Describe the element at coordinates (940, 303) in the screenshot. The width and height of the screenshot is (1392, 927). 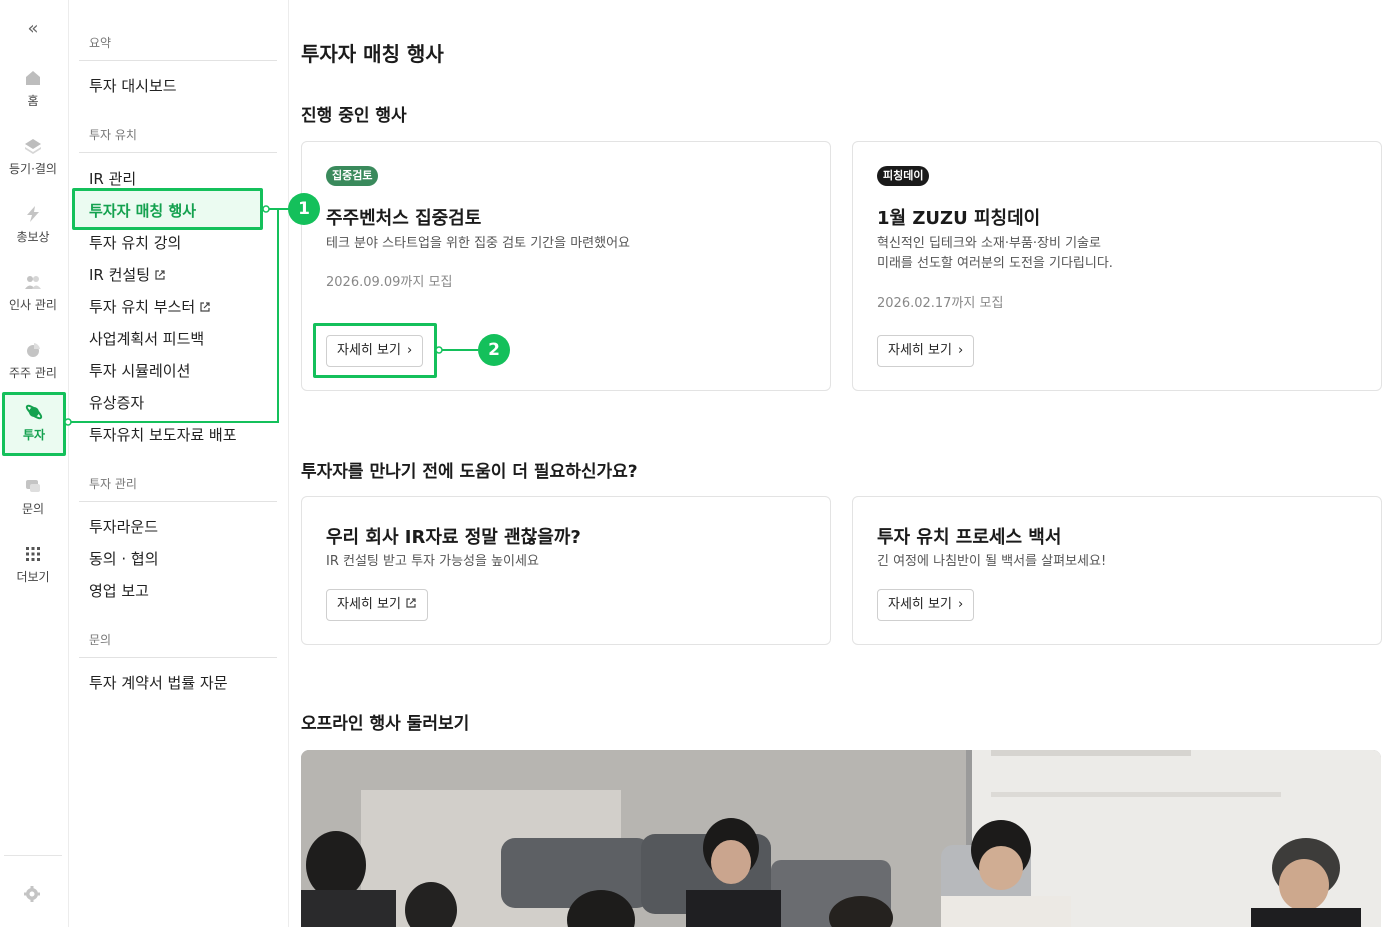
I see `event-deadline: 2026.02.17까지 모집` at that location.